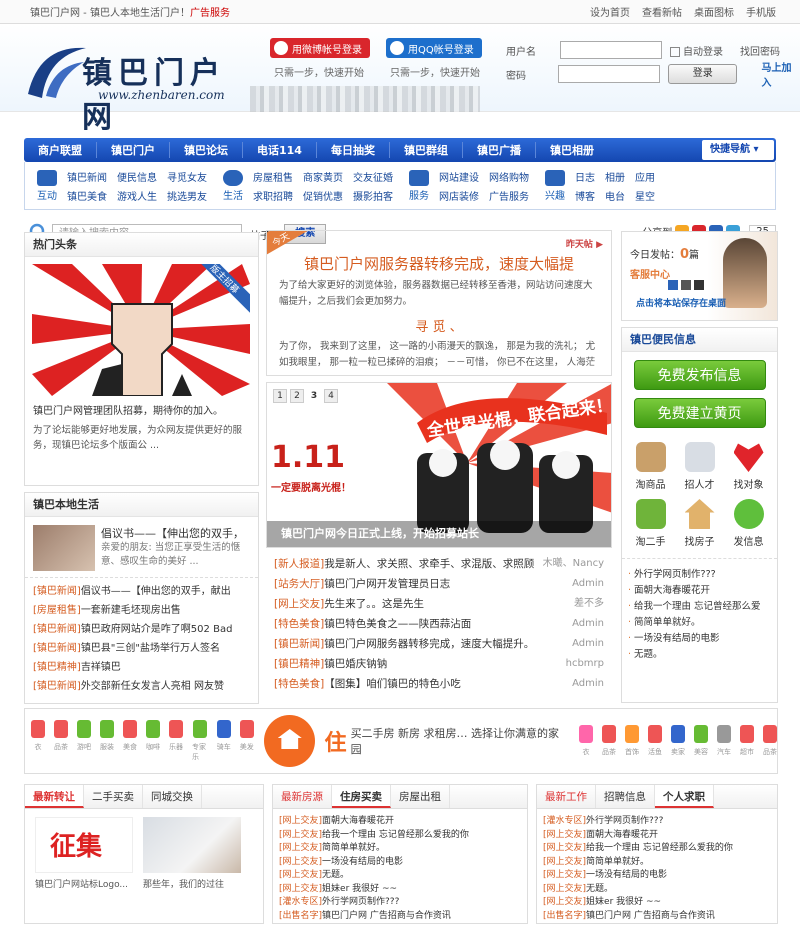  What do you see at coordinates (611, 50) in the screenshot?
I see `username-input` at bounding box center [611, 50].